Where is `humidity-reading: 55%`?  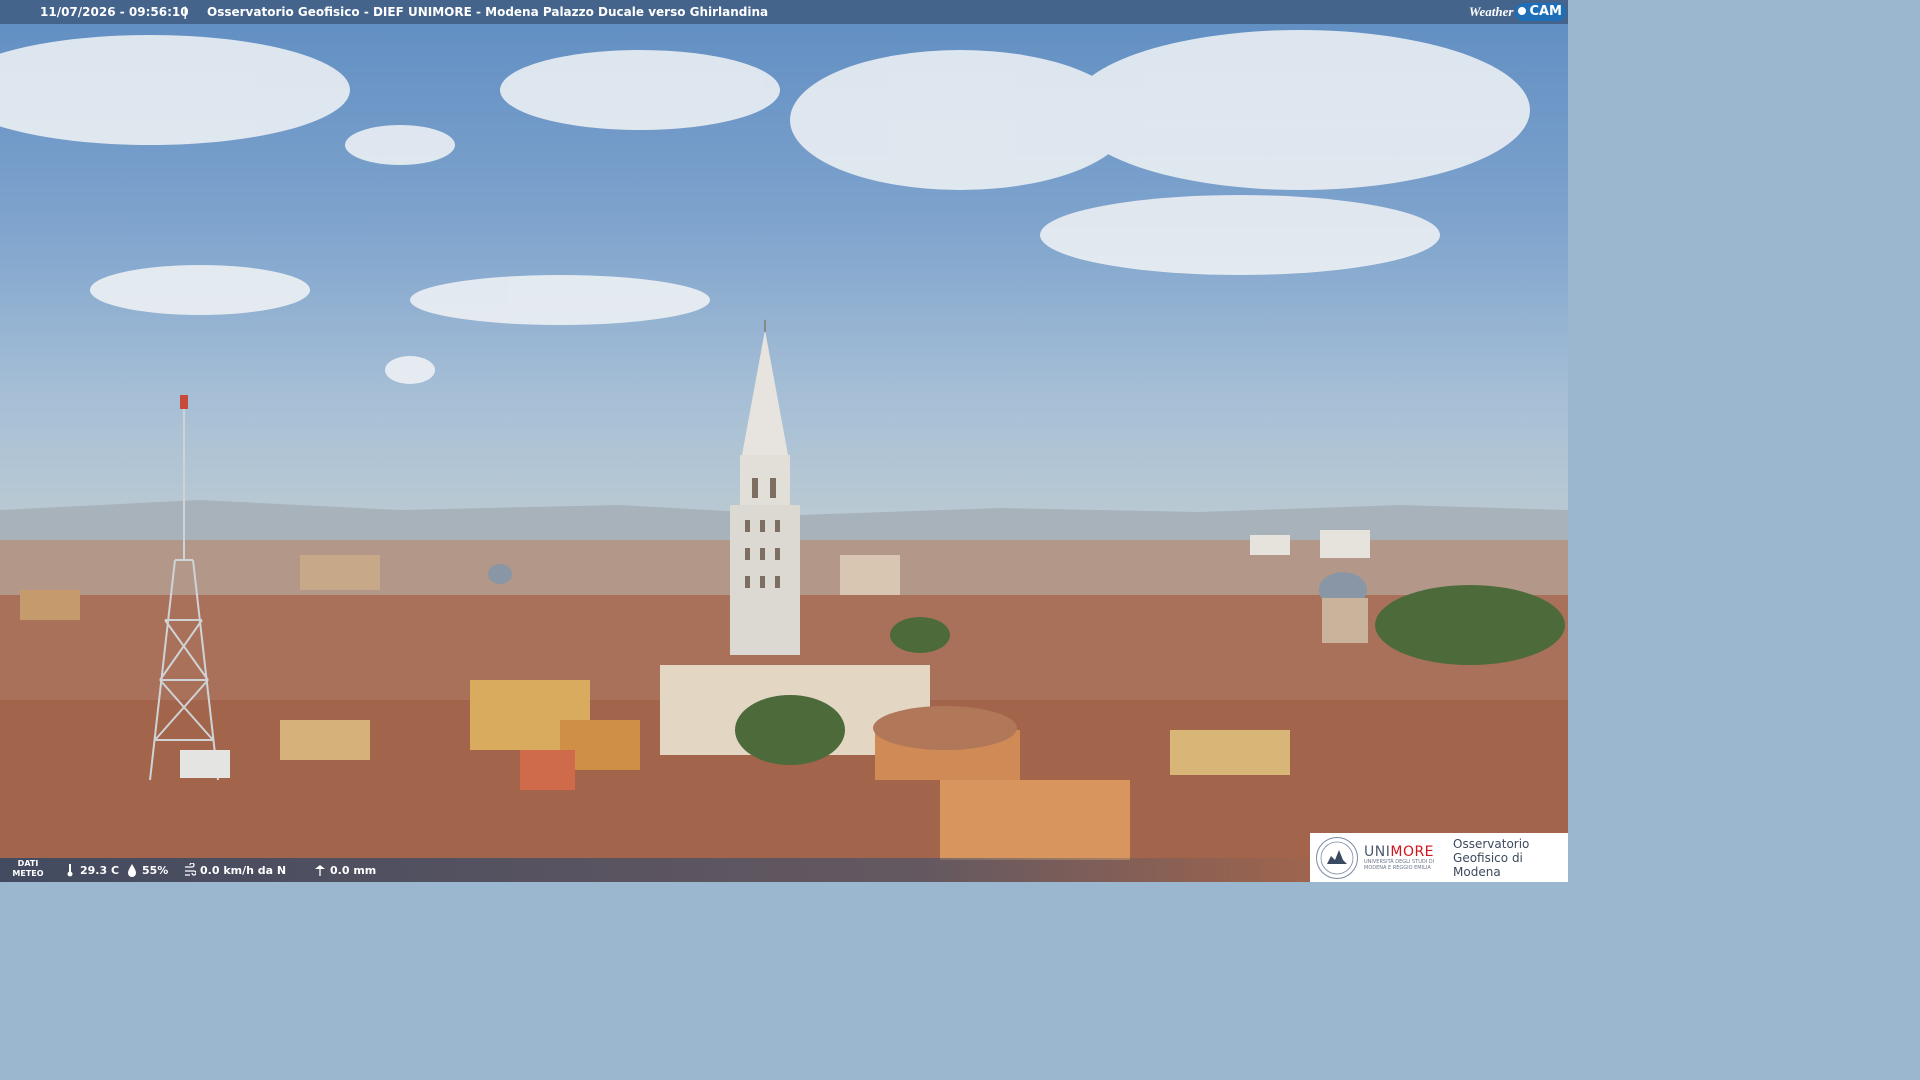 humidity-reading: 55% is located at coordinates (147, 870).